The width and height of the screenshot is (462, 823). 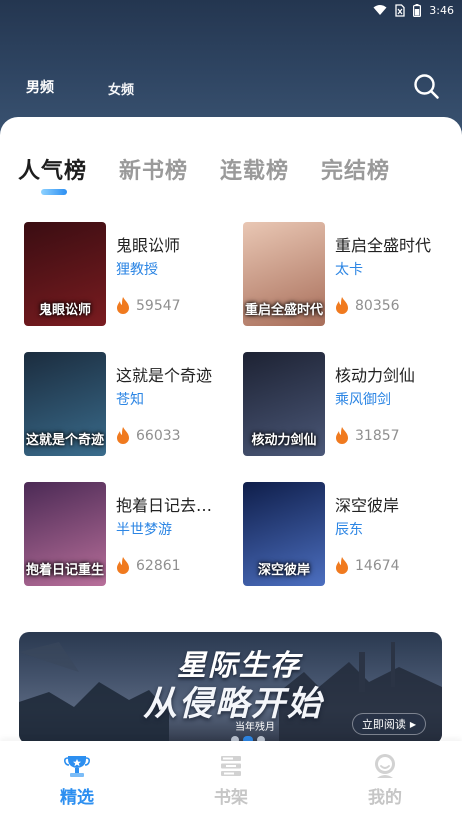 I want to click on nav-featured: 精选, so click(x=77, y=782).